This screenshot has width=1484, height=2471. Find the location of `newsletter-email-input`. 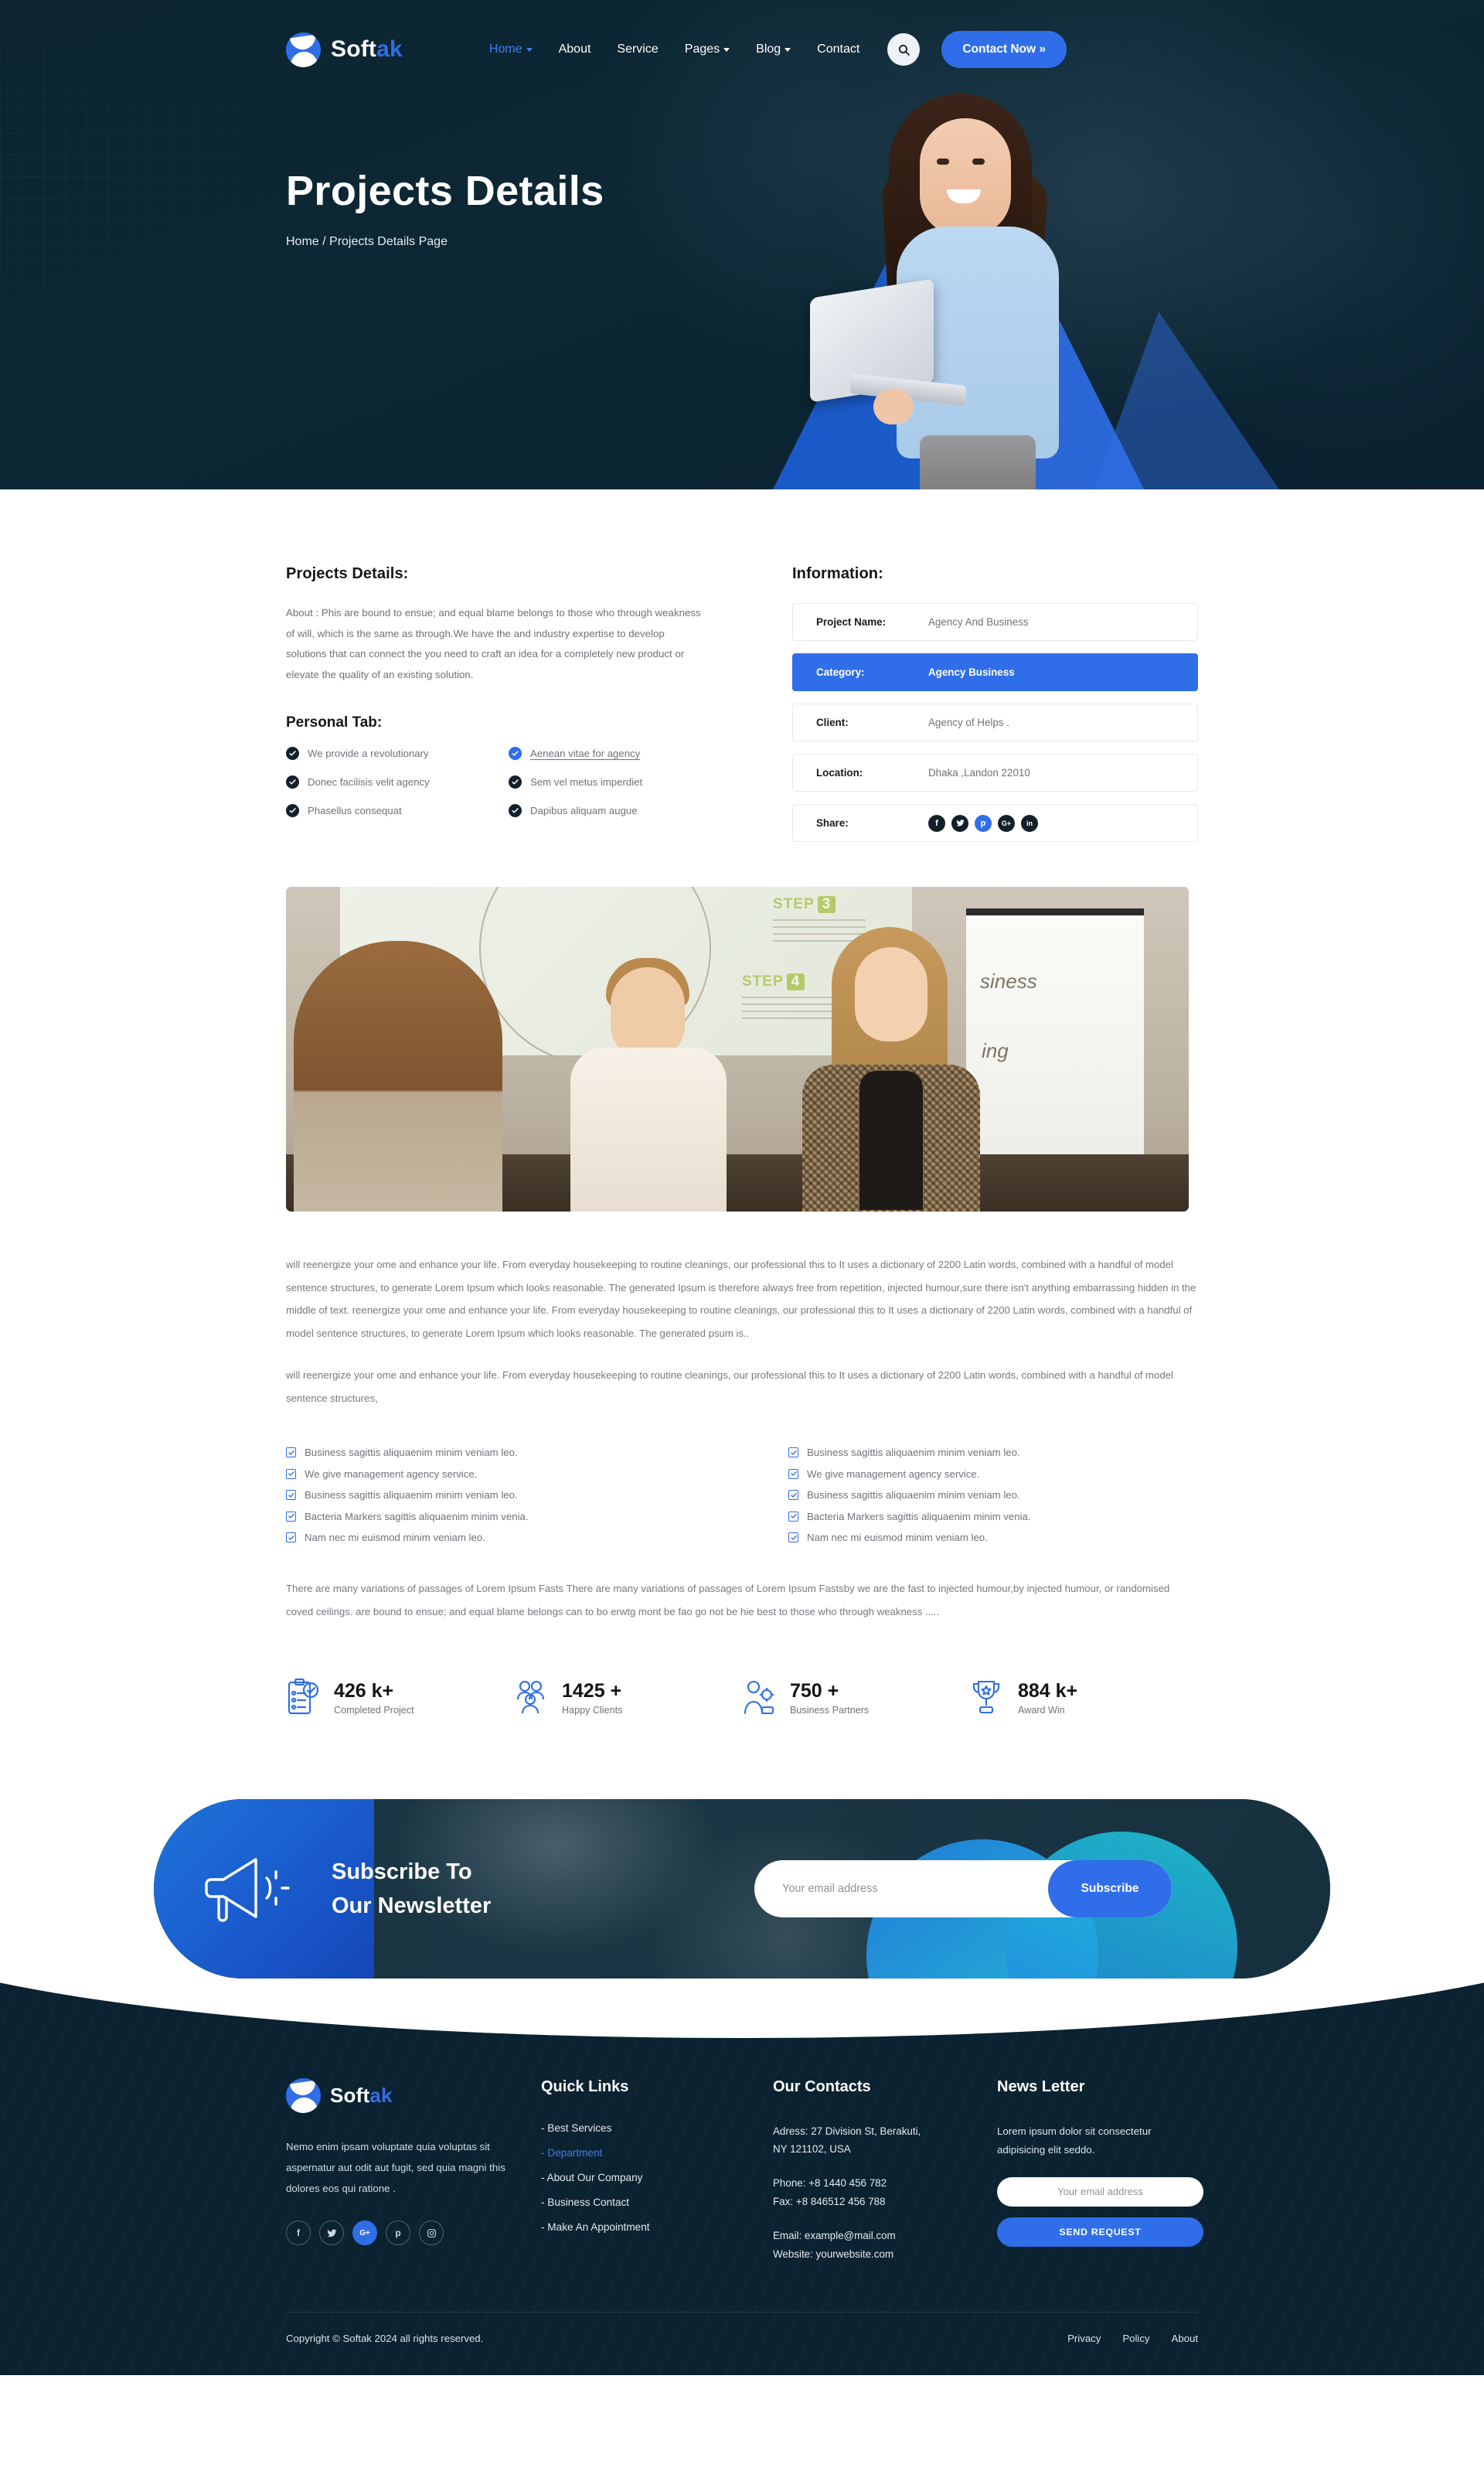

newsletter-email-input is located at coordinates (901, 1888).